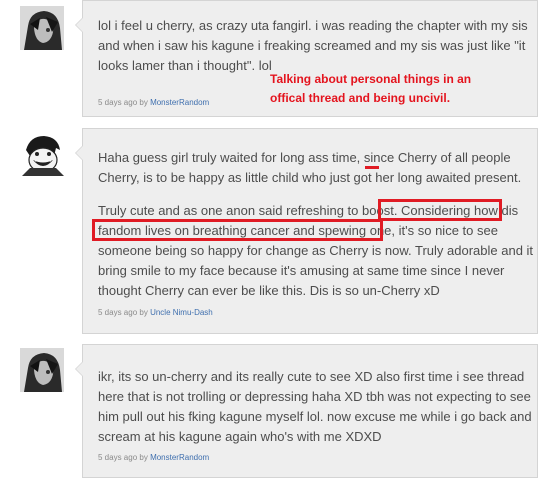  What do you see at coordinates (181, 312) in the screenshot?
I see `author-link: Uncle Nimu-Dash` at bounding box center [181, 312].